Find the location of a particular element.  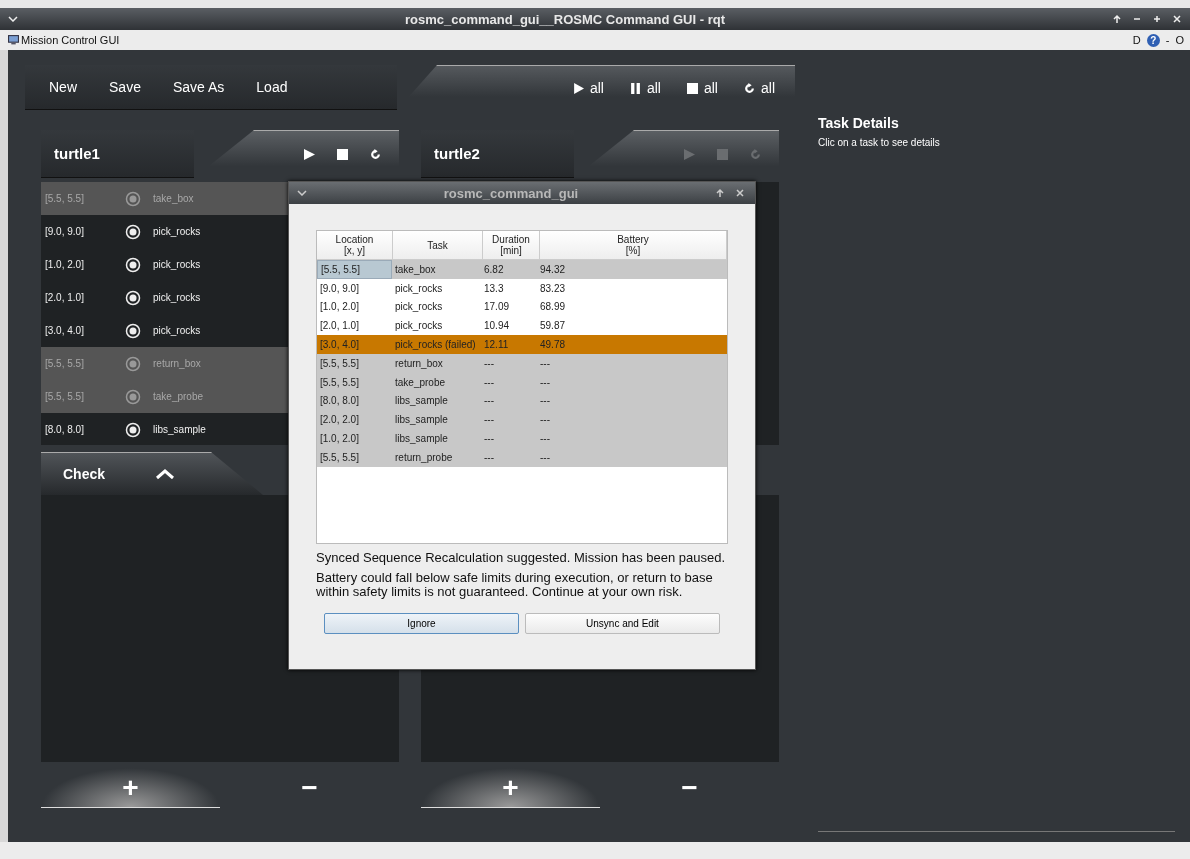

robot-name: turtle1 is located at coordinates (77, 153).